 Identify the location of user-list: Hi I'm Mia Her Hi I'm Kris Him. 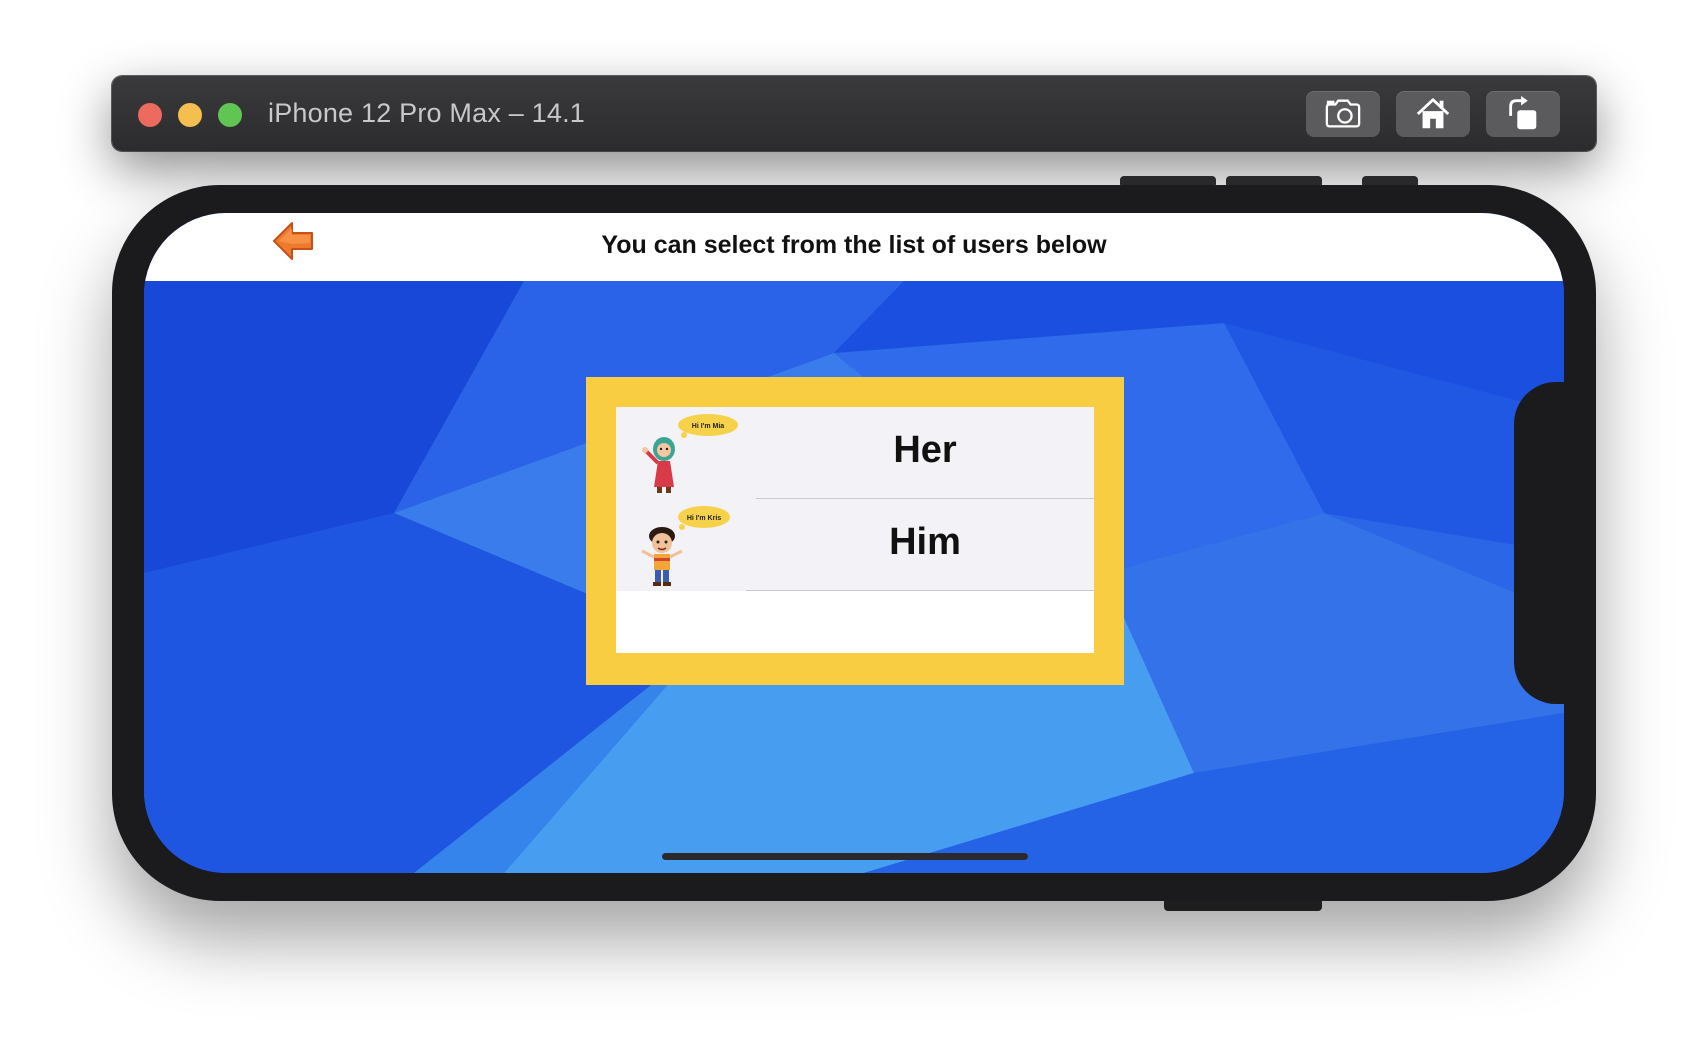
(855, 530).